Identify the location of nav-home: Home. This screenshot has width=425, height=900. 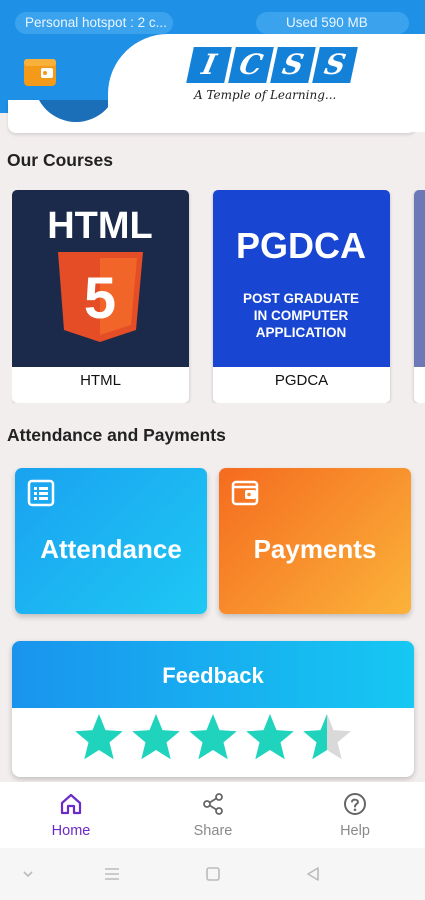
(71, 815).